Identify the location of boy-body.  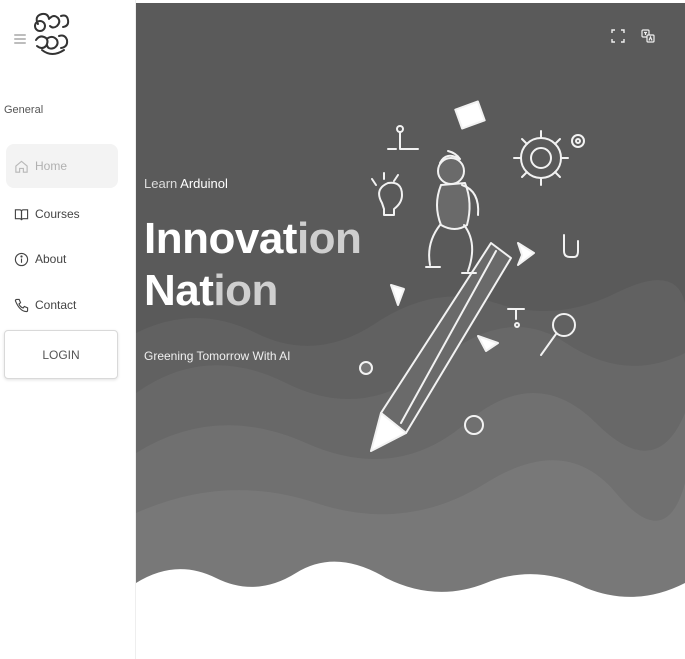
(453, 206).